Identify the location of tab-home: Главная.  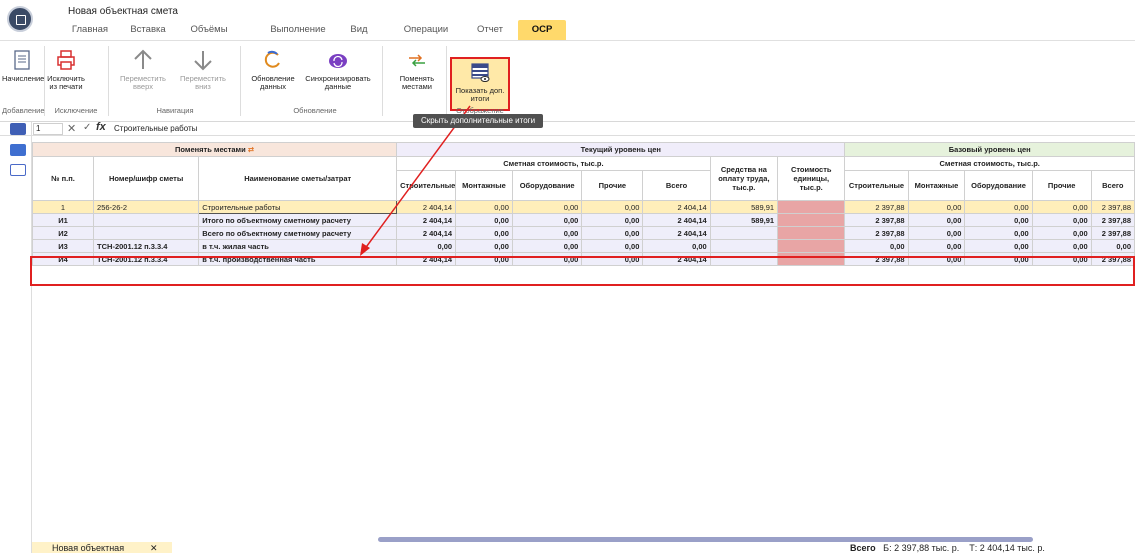
(90, 30).